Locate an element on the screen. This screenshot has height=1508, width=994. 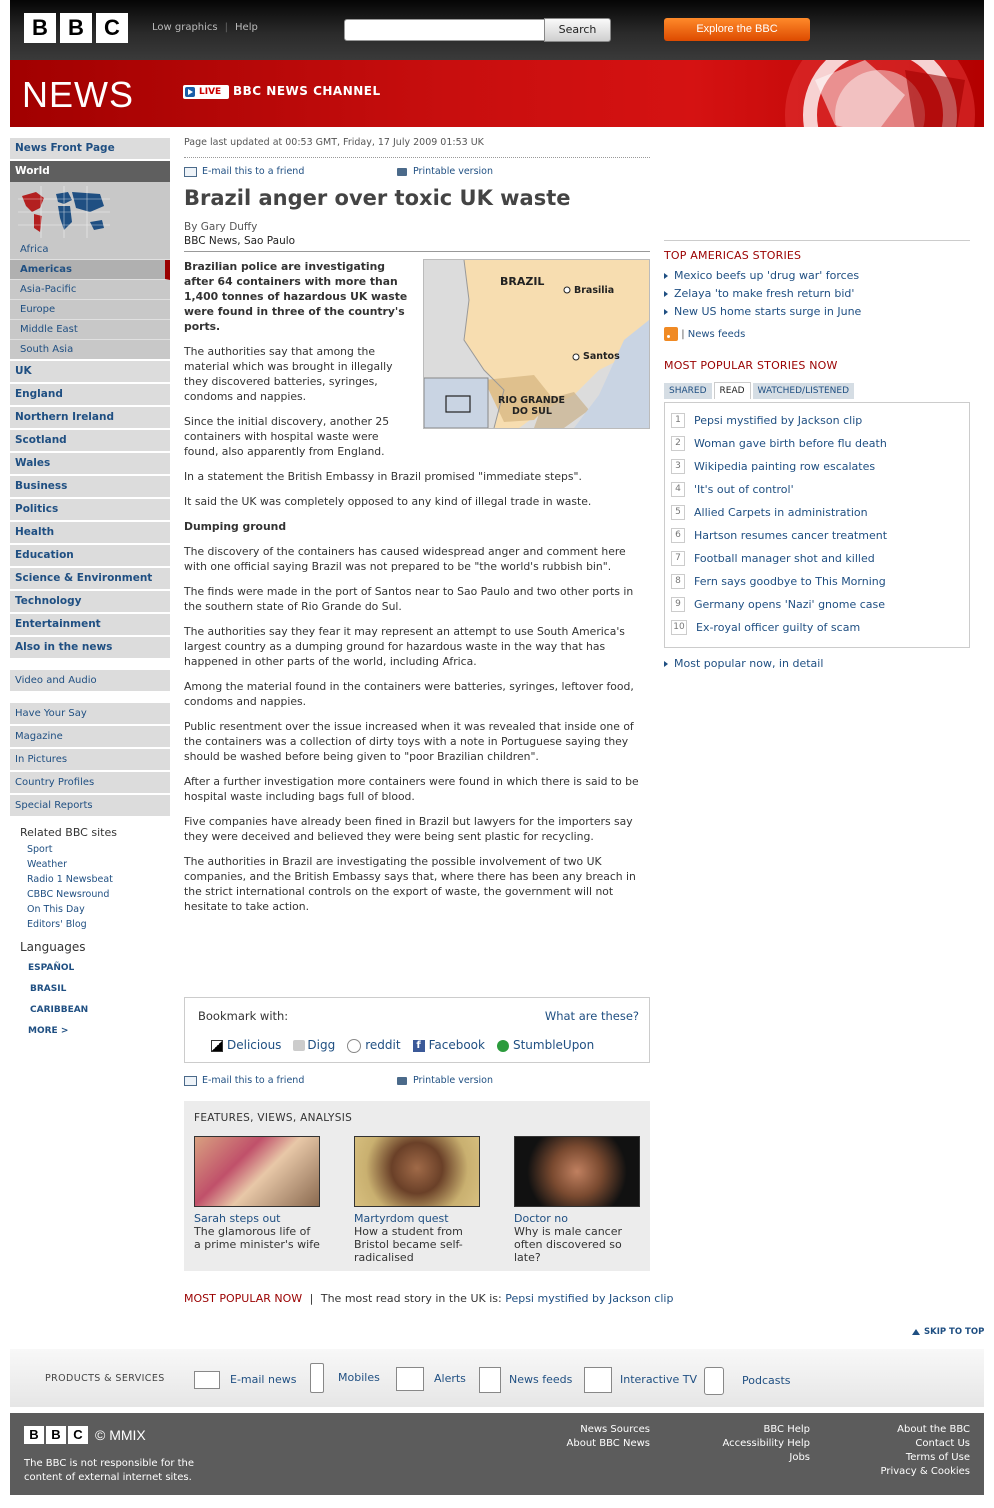
nav-science-environment: Science & Environment is located at coordinates (90, 579).